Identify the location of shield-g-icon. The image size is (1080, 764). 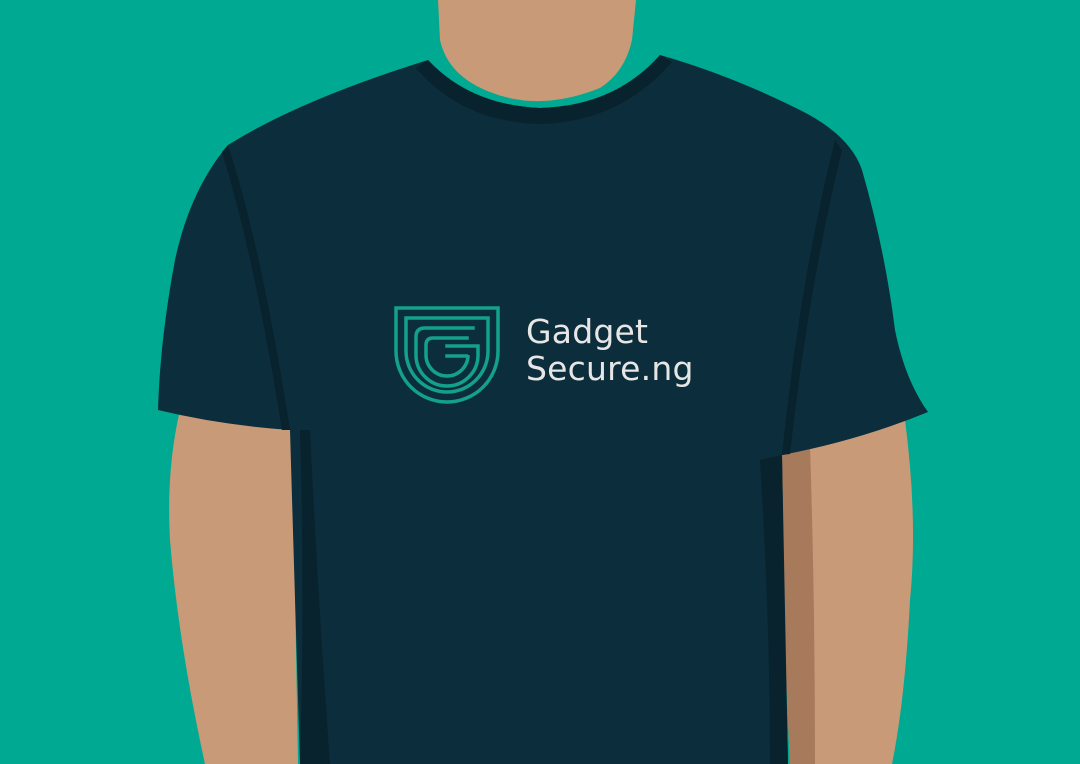
(447, 355).